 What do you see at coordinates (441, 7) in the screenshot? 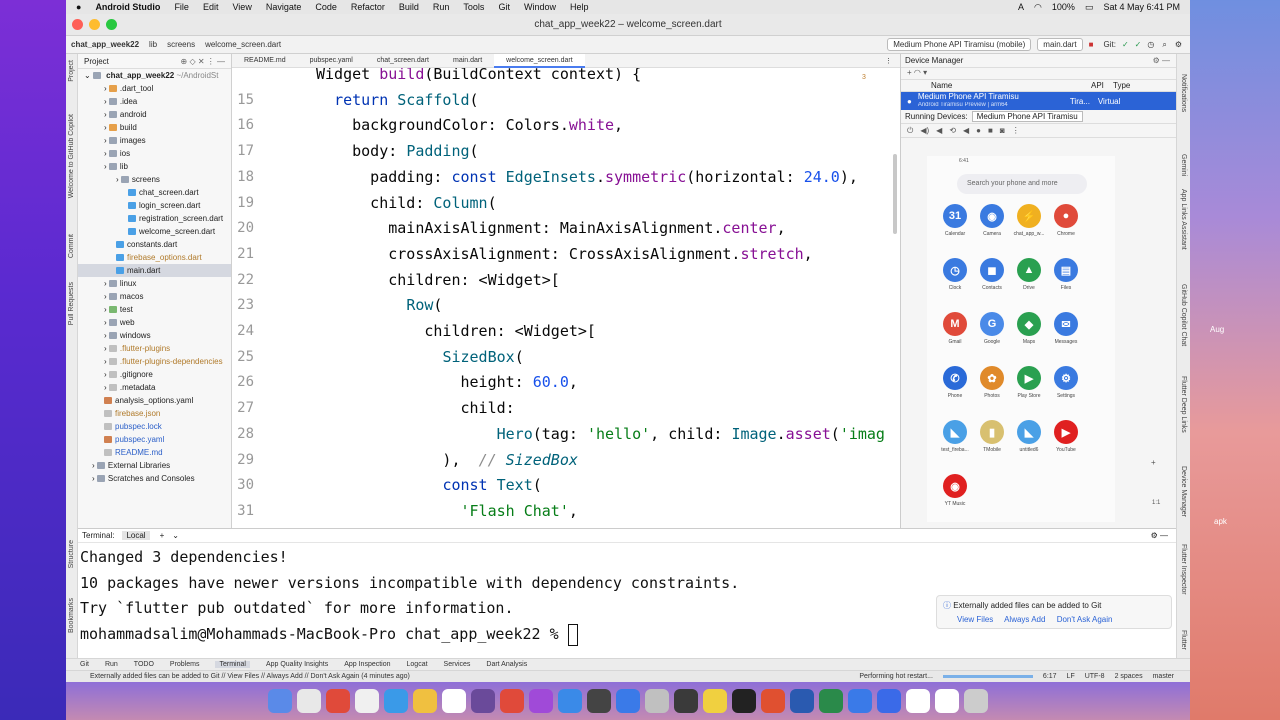
I see `menu-run: Run` at bounding box center [441, 7].